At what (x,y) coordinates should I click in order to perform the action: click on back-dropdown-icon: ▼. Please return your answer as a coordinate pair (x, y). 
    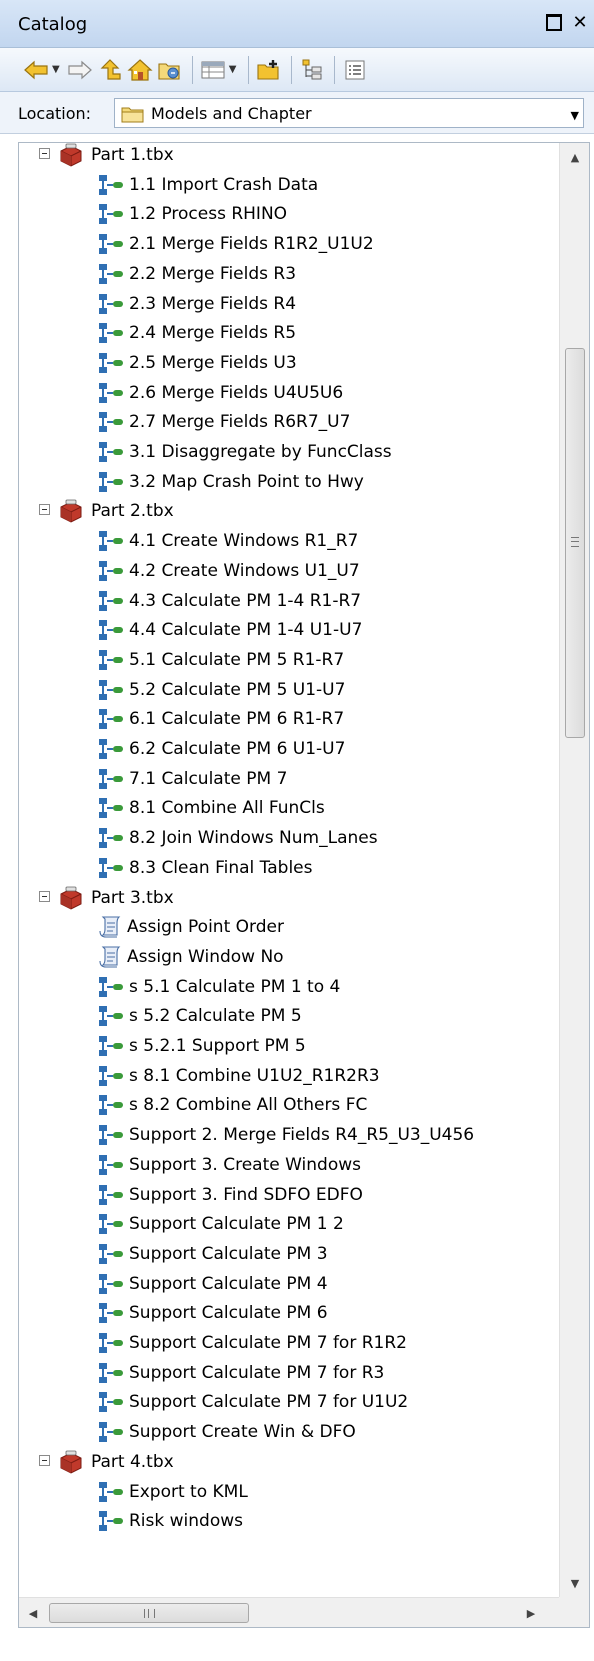
    Looking at the image, I should click on (56, 69).